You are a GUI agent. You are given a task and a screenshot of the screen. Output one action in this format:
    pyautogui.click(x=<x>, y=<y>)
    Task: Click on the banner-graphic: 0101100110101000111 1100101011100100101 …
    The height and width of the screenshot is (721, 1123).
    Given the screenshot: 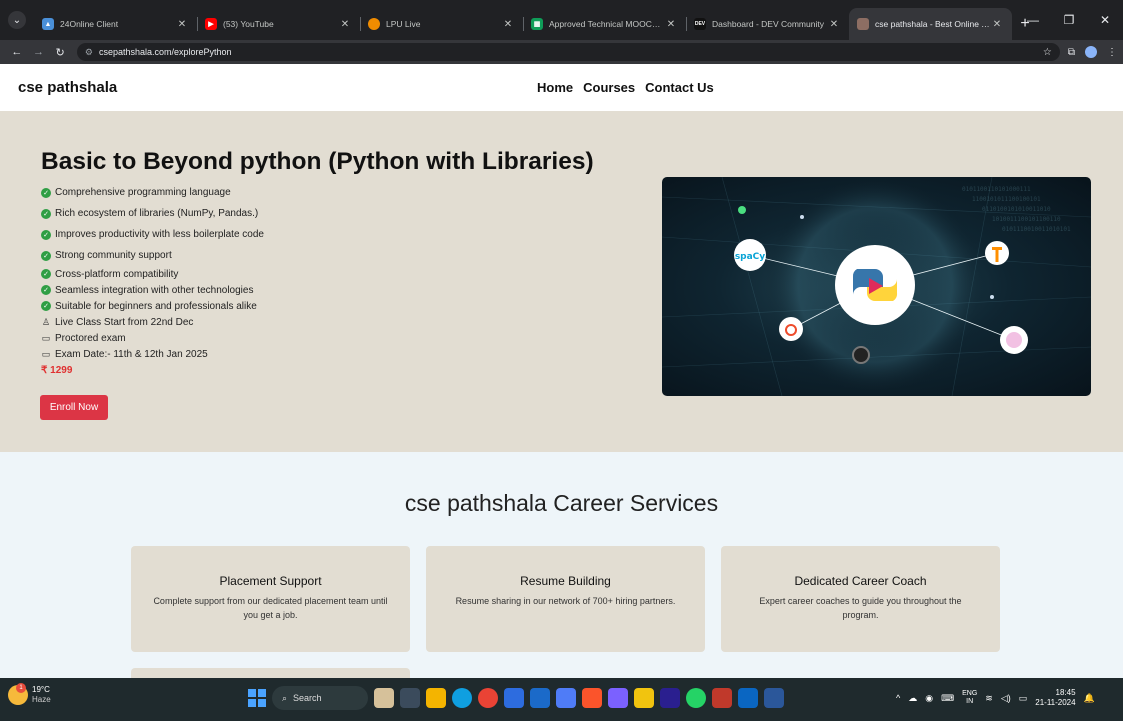 What is the action you would take?
    pyautogui.click(x=876, y=286)
    